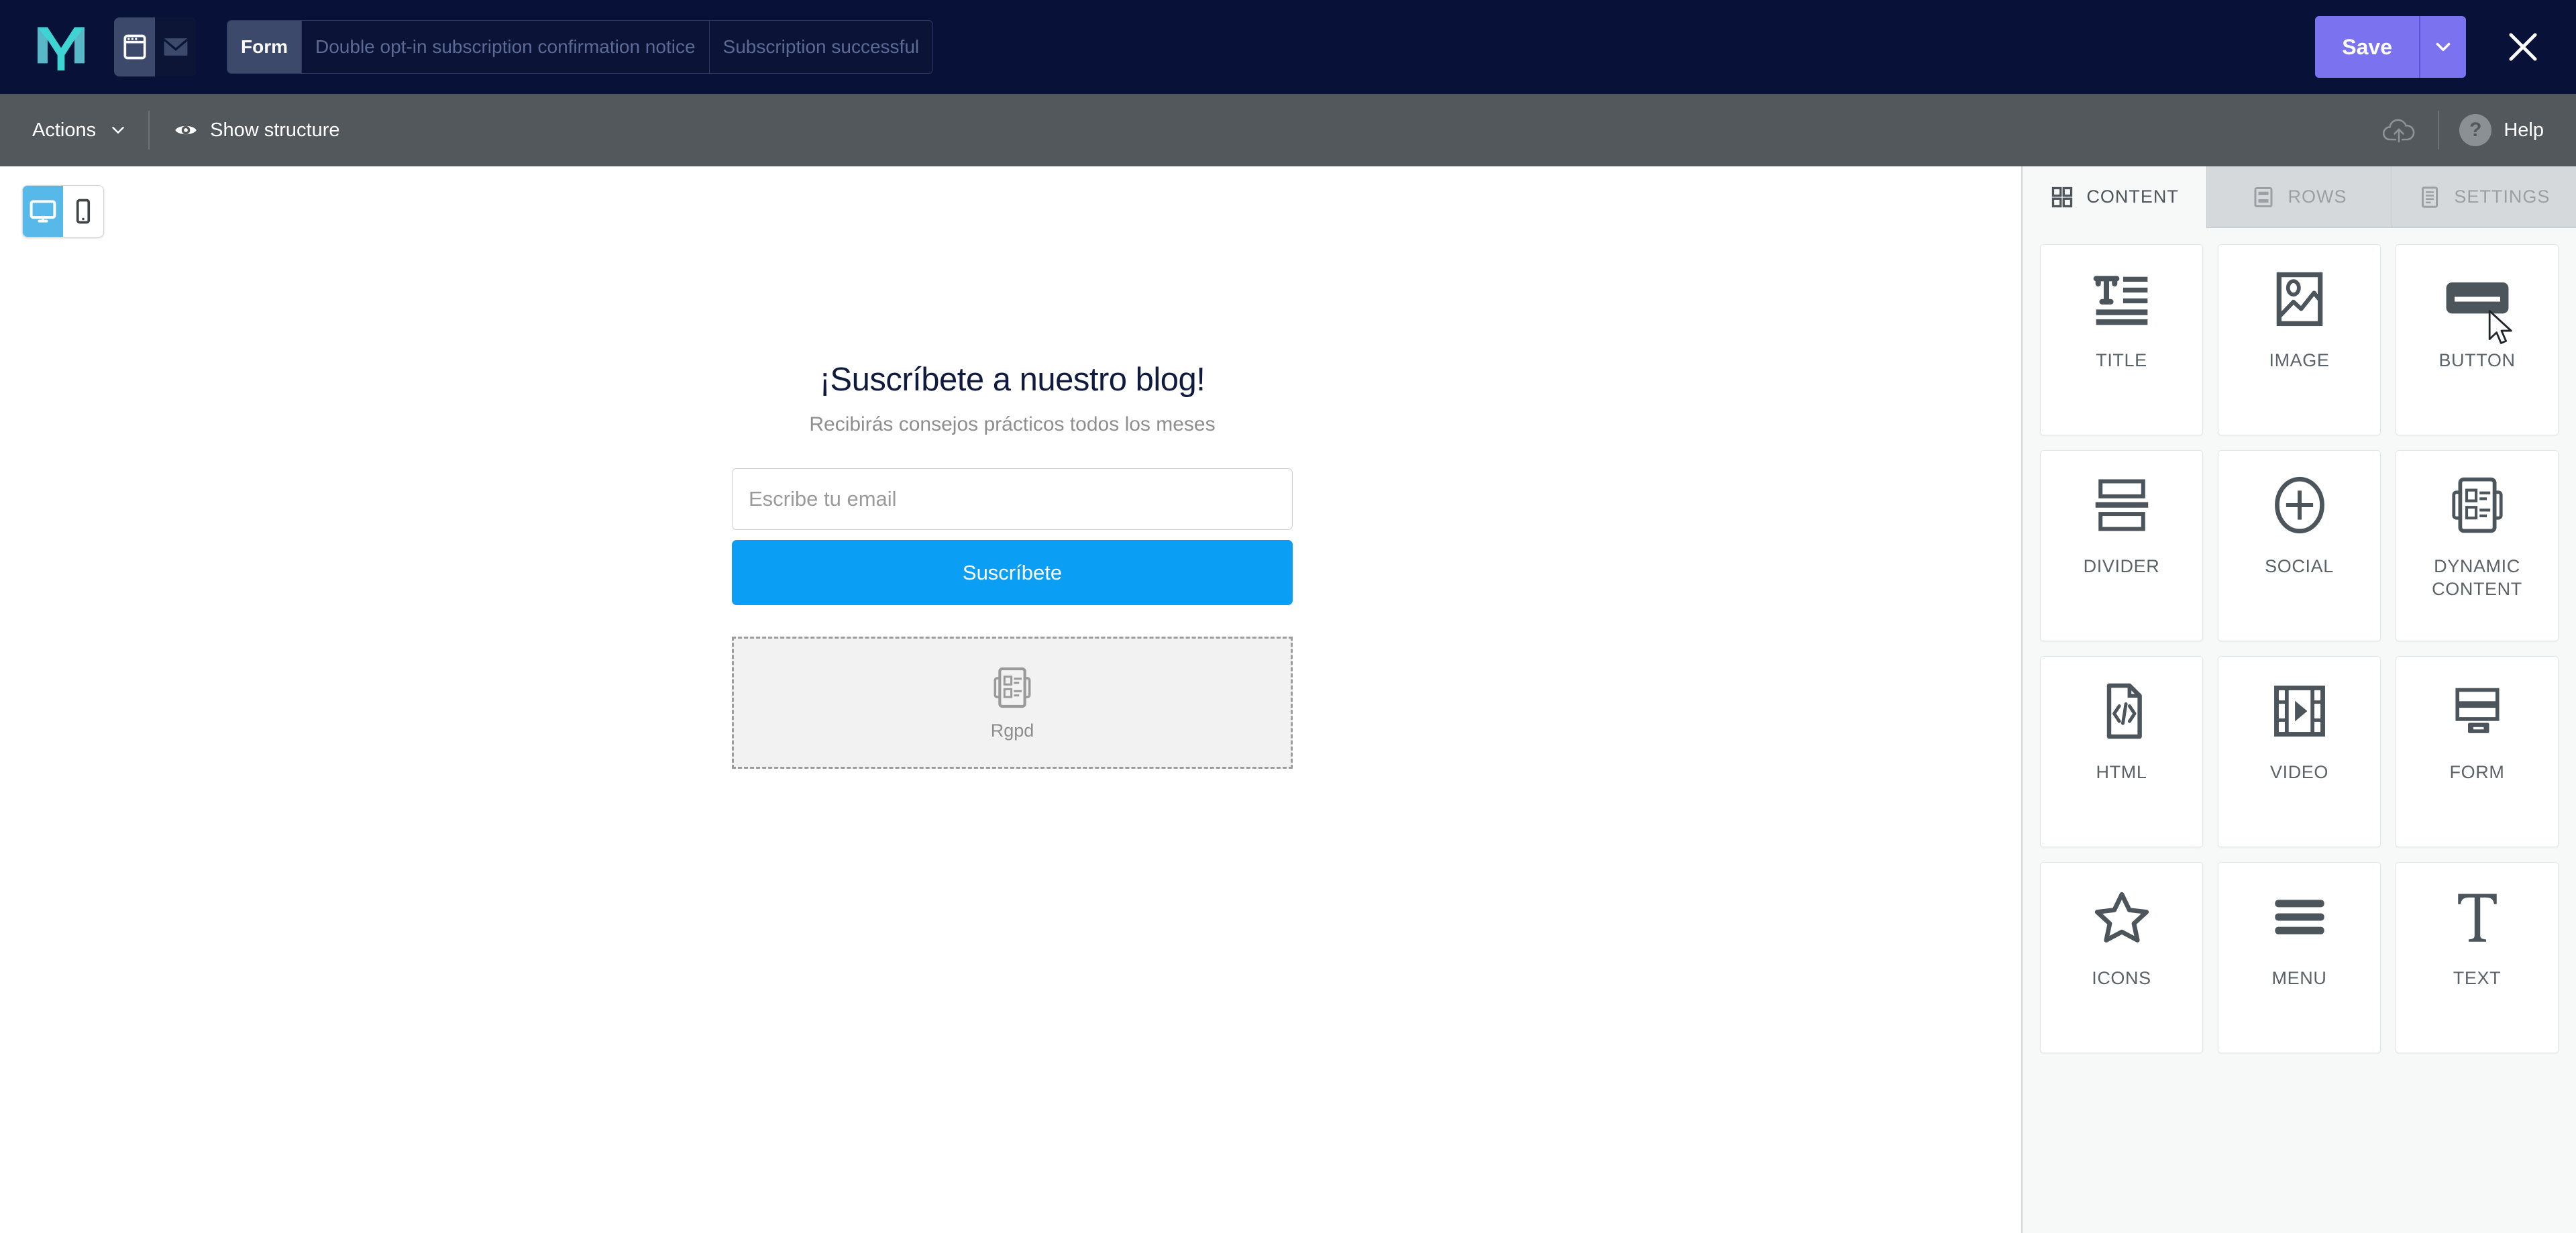 The image size is (2576, 1233). I want to click on tab-content-label: CONTENT, so click(2132, 196).